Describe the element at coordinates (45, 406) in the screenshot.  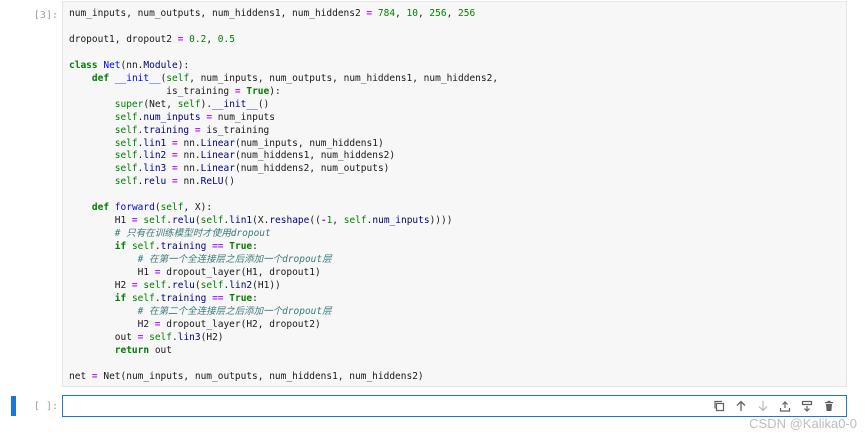
I see `cell-prompt: [ ]:` at that location.